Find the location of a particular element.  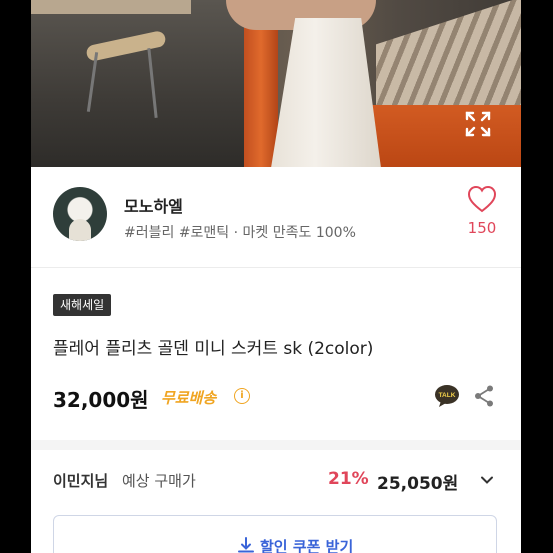

coupon-button-label: 할인 쿠폰 받기 is located at coordinates (307, 545).